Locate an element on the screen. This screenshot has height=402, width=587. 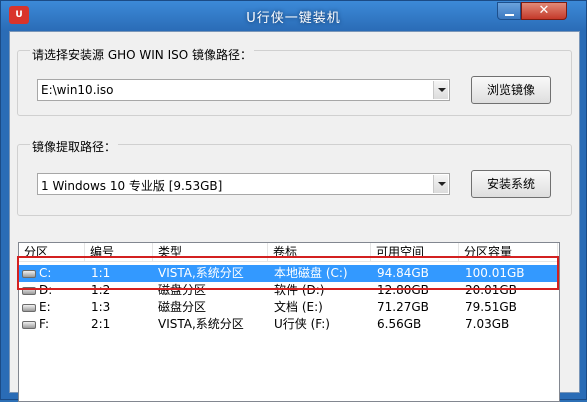
table-row: F: 2:1 VISTA,系统分区 U行侠 (F:) 6.56GB 7.03GB is located at coordinates (289, 324).